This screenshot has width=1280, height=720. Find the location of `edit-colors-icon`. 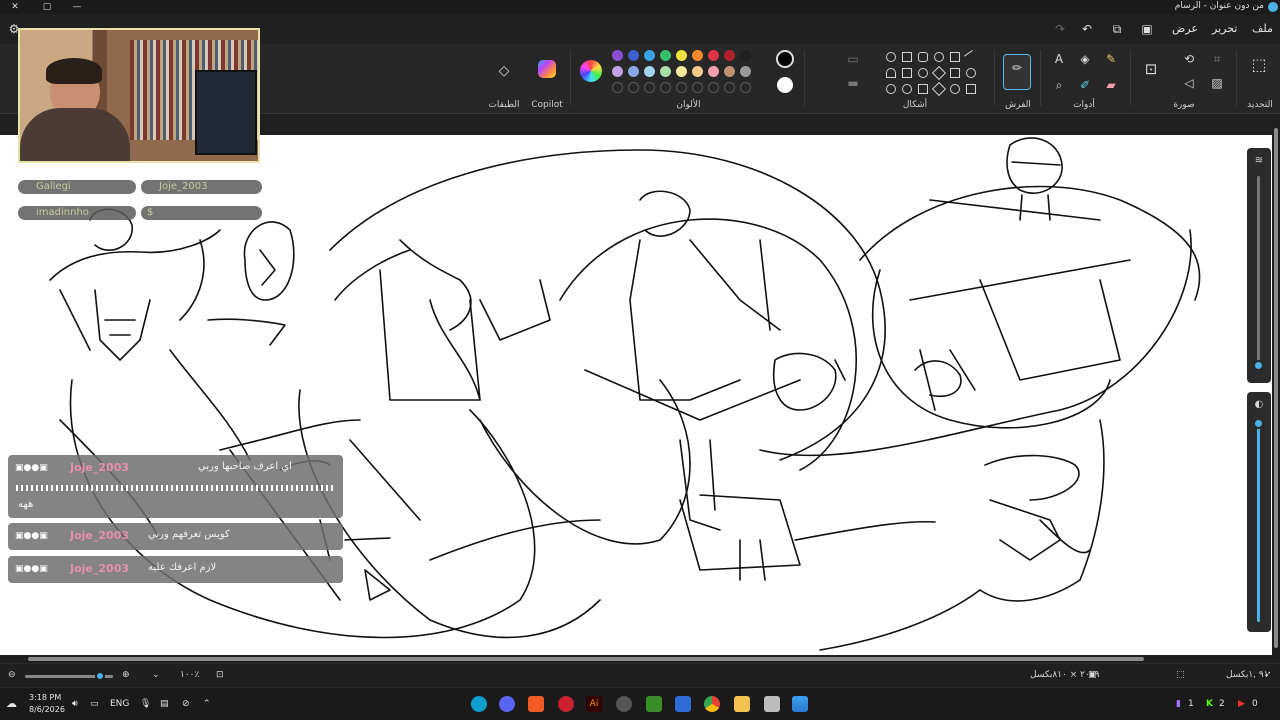

edit-colors-icon is located at coordinates (591, 71).